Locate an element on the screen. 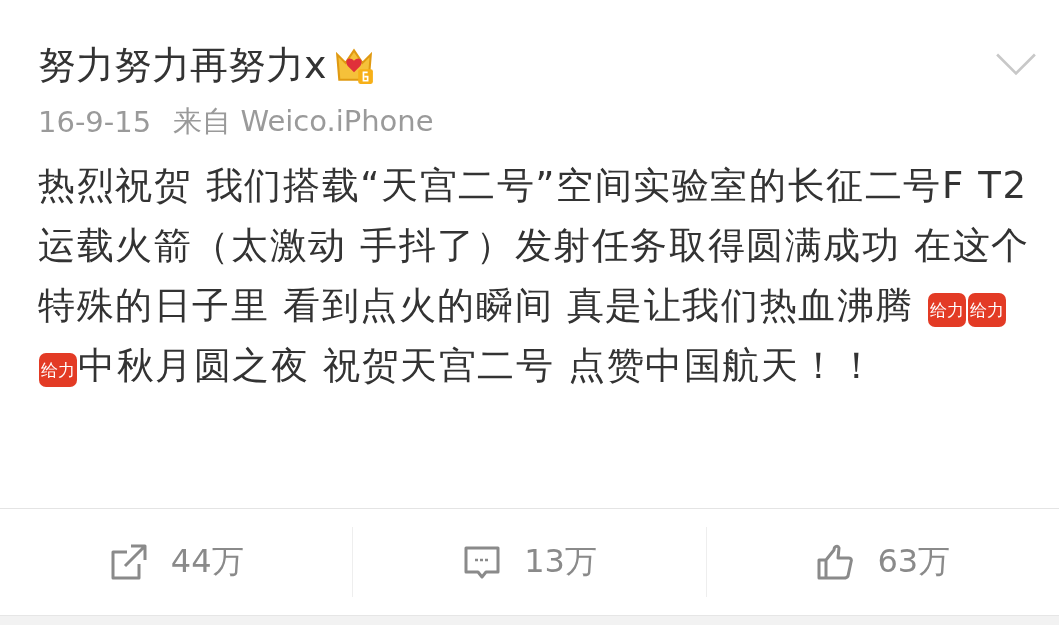 The height and width of the screenshot is (625, 1059). post-source: 来自 Weico.iPhone is located at coordinates (303, 121).